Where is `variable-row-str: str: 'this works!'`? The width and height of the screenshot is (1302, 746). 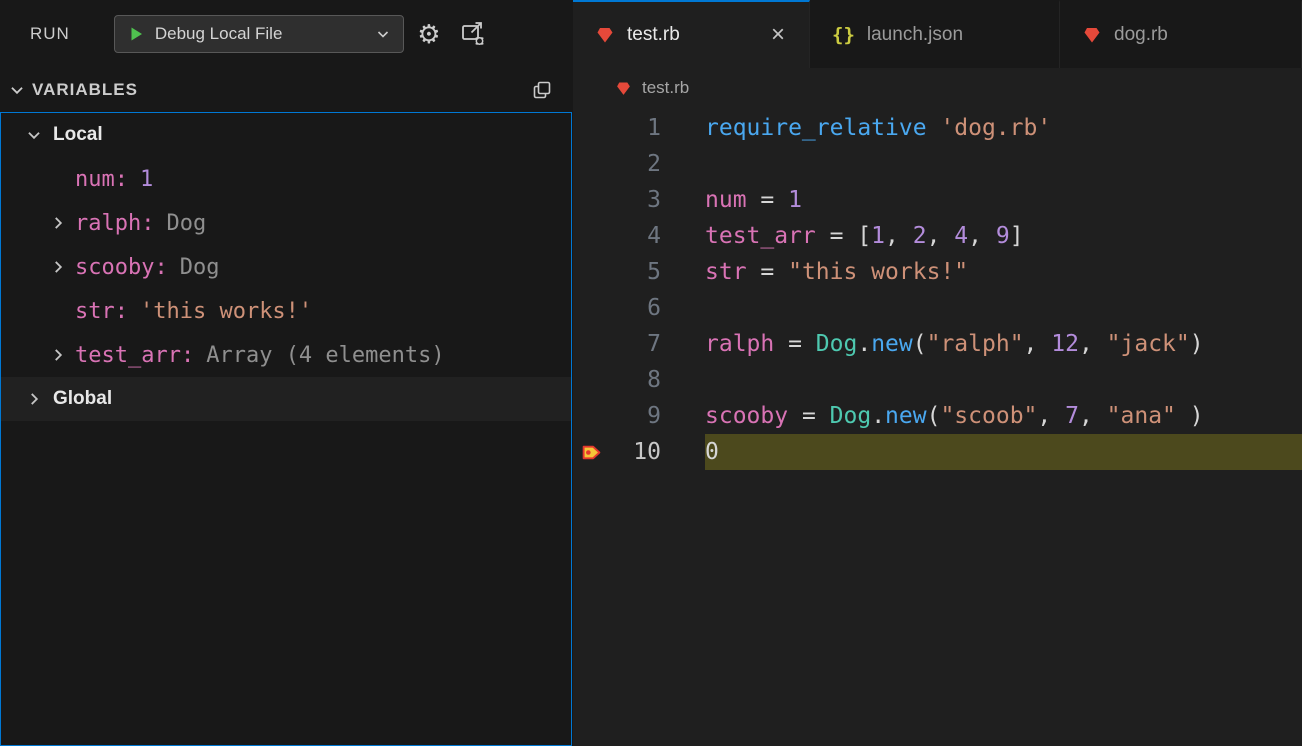
variable-row-str: str: 'this works!' is located at coordinates (286, 311).